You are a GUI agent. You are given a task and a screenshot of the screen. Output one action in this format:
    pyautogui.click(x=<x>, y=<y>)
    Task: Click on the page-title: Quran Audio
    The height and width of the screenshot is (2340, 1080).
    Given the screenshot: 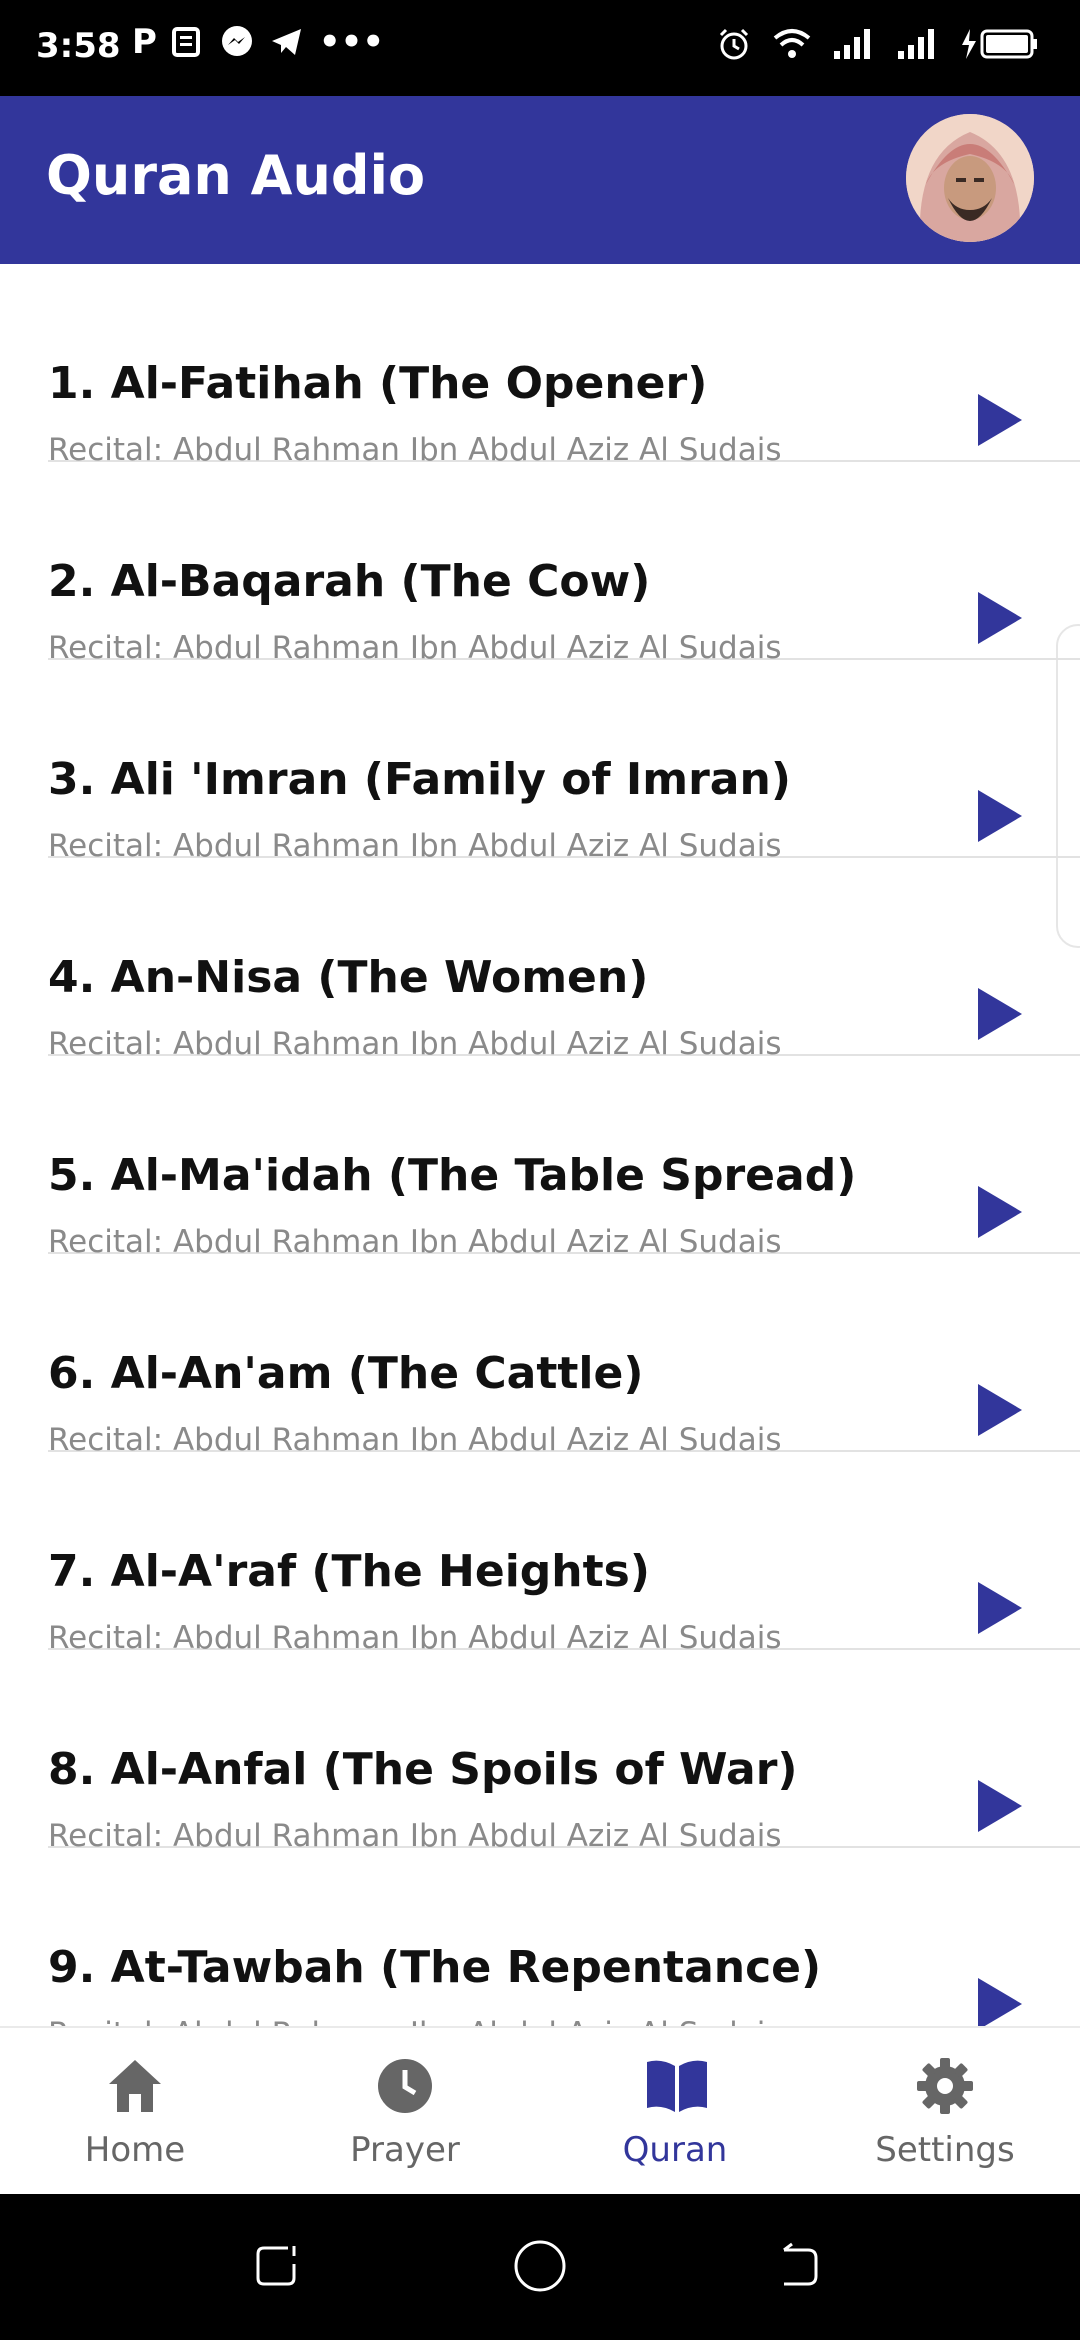 What is the action you would take?
    pyautogui.click(x=236, y=175)
    